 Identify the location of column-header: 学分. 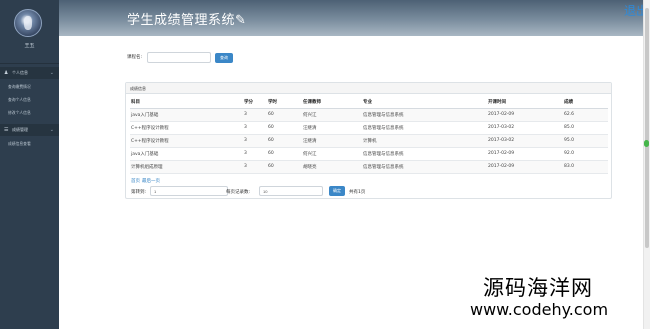
(255, 102).